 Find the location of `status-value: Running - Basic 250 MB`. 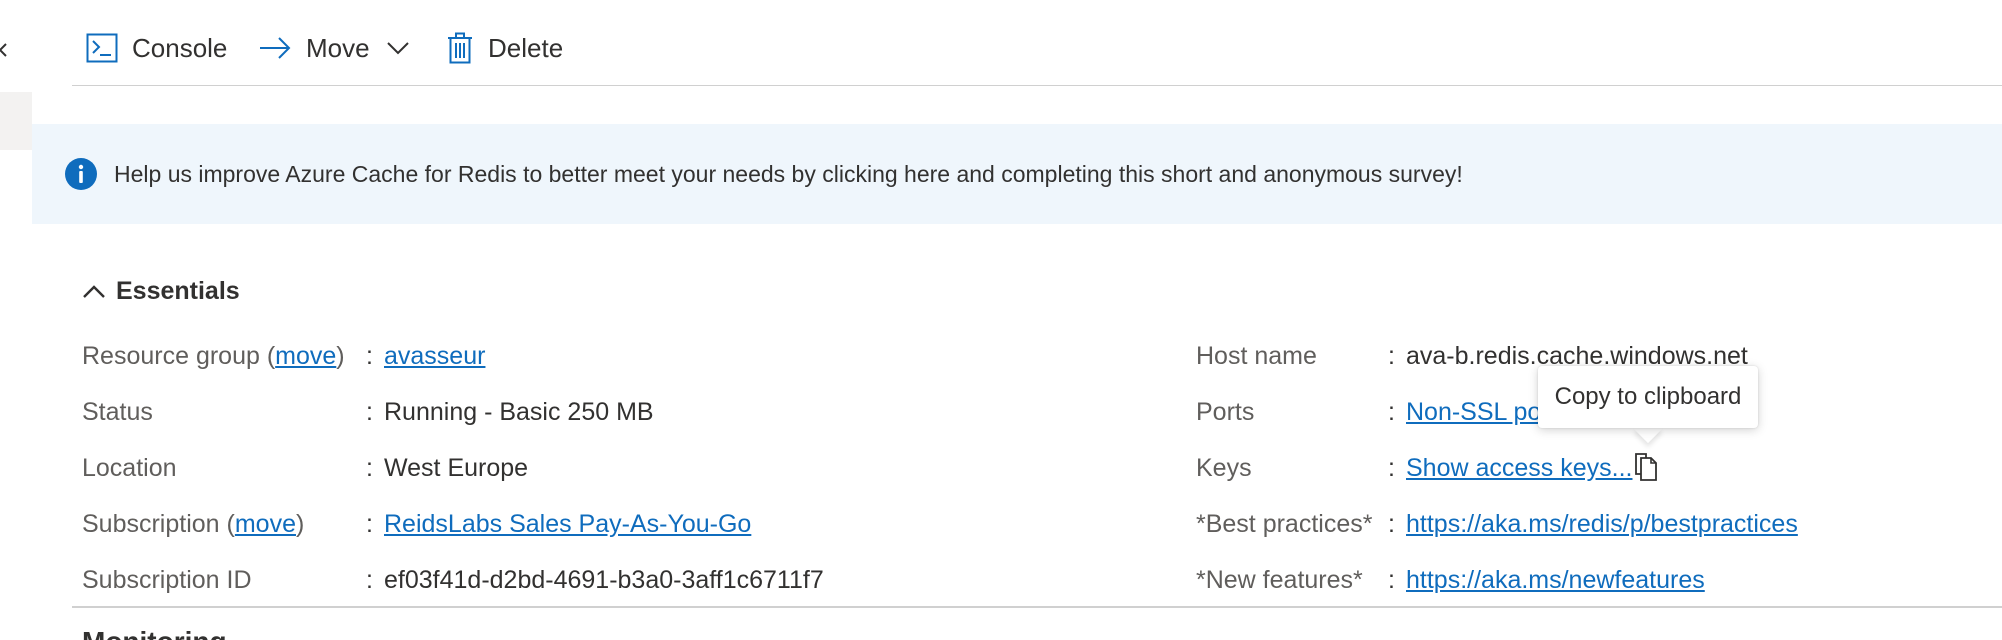

status-value: Running - Basic 250 MB is located at coordinates (519, 412).